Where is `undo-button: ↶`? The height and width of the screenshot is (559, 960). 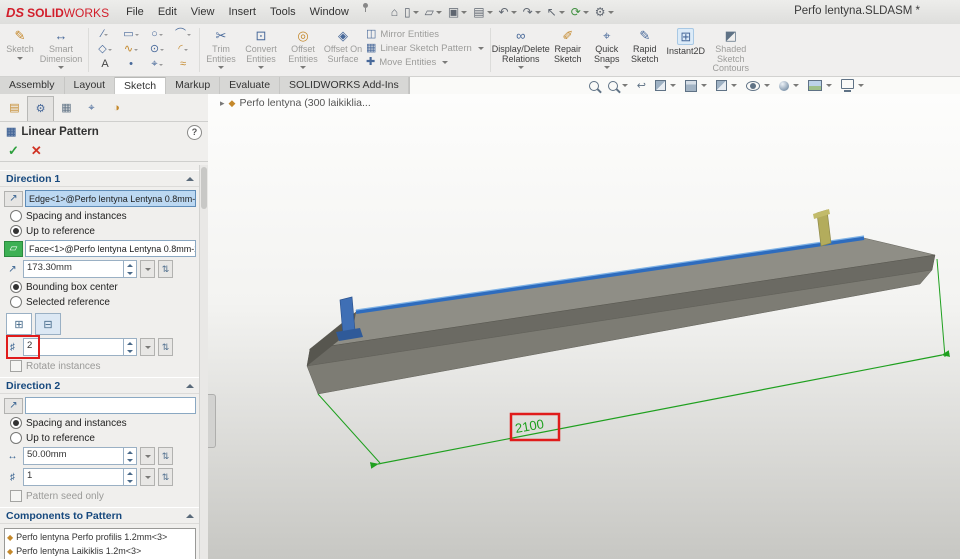 undo-button: ↶ is located at coordinates (508, 12).